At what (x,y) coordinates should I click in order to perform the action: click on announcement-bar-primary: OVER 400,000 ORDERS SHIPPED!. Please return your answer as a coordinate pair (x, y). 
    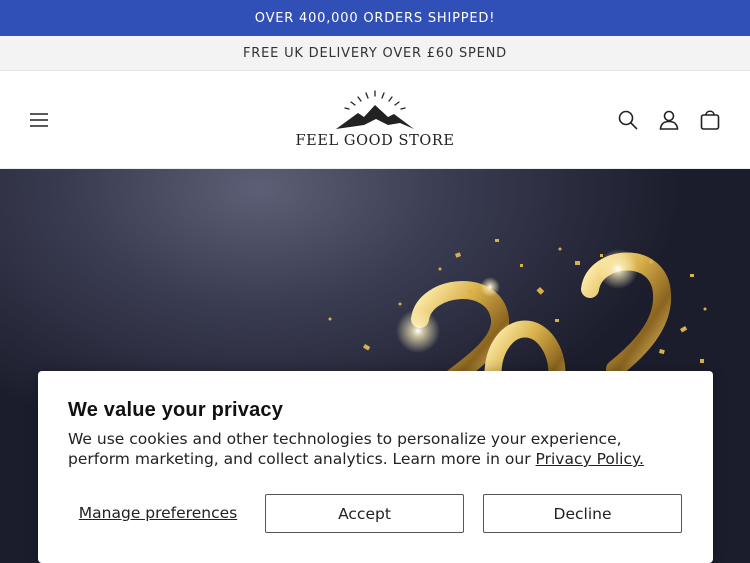
    Looking at the image, I should click on (375, 18).